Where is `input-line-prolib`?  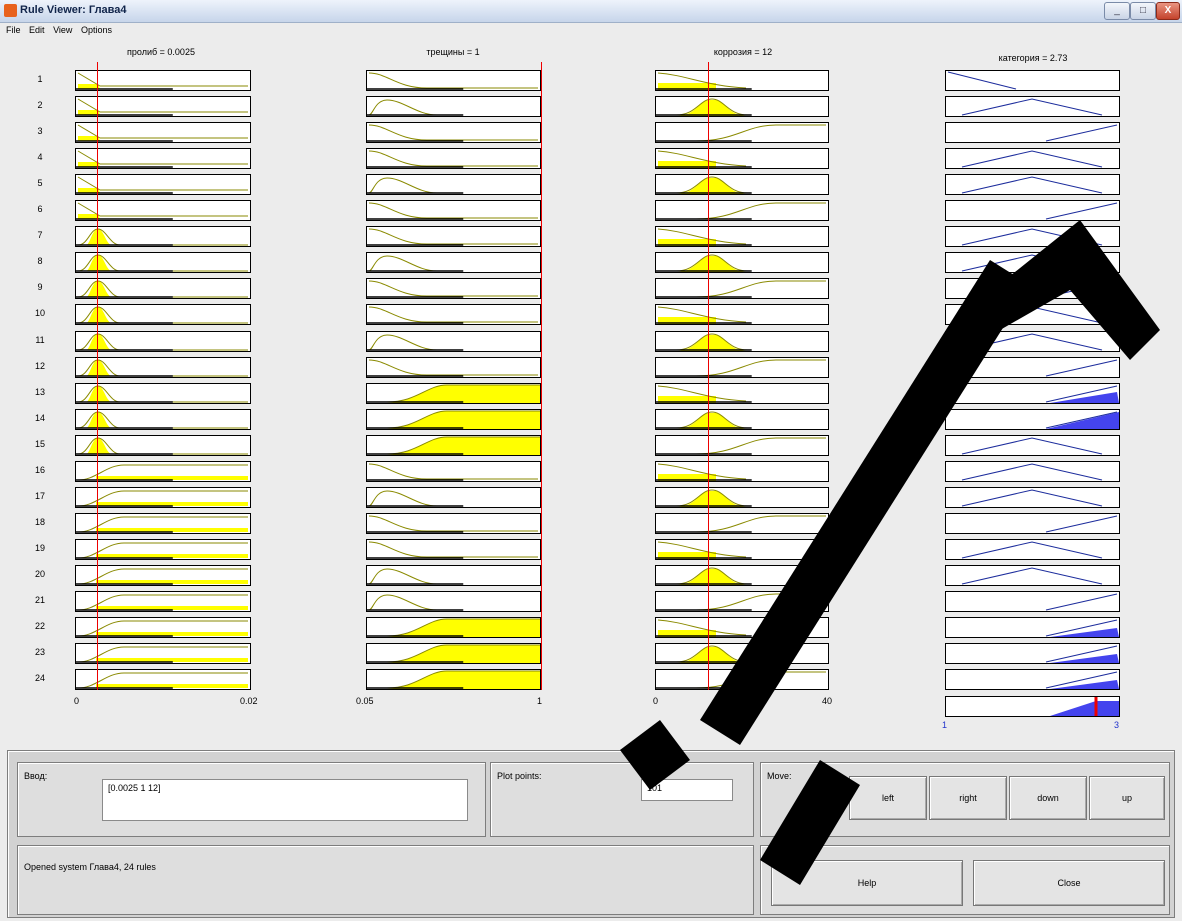
input-line-prolib is located at coordinates (97, 376).